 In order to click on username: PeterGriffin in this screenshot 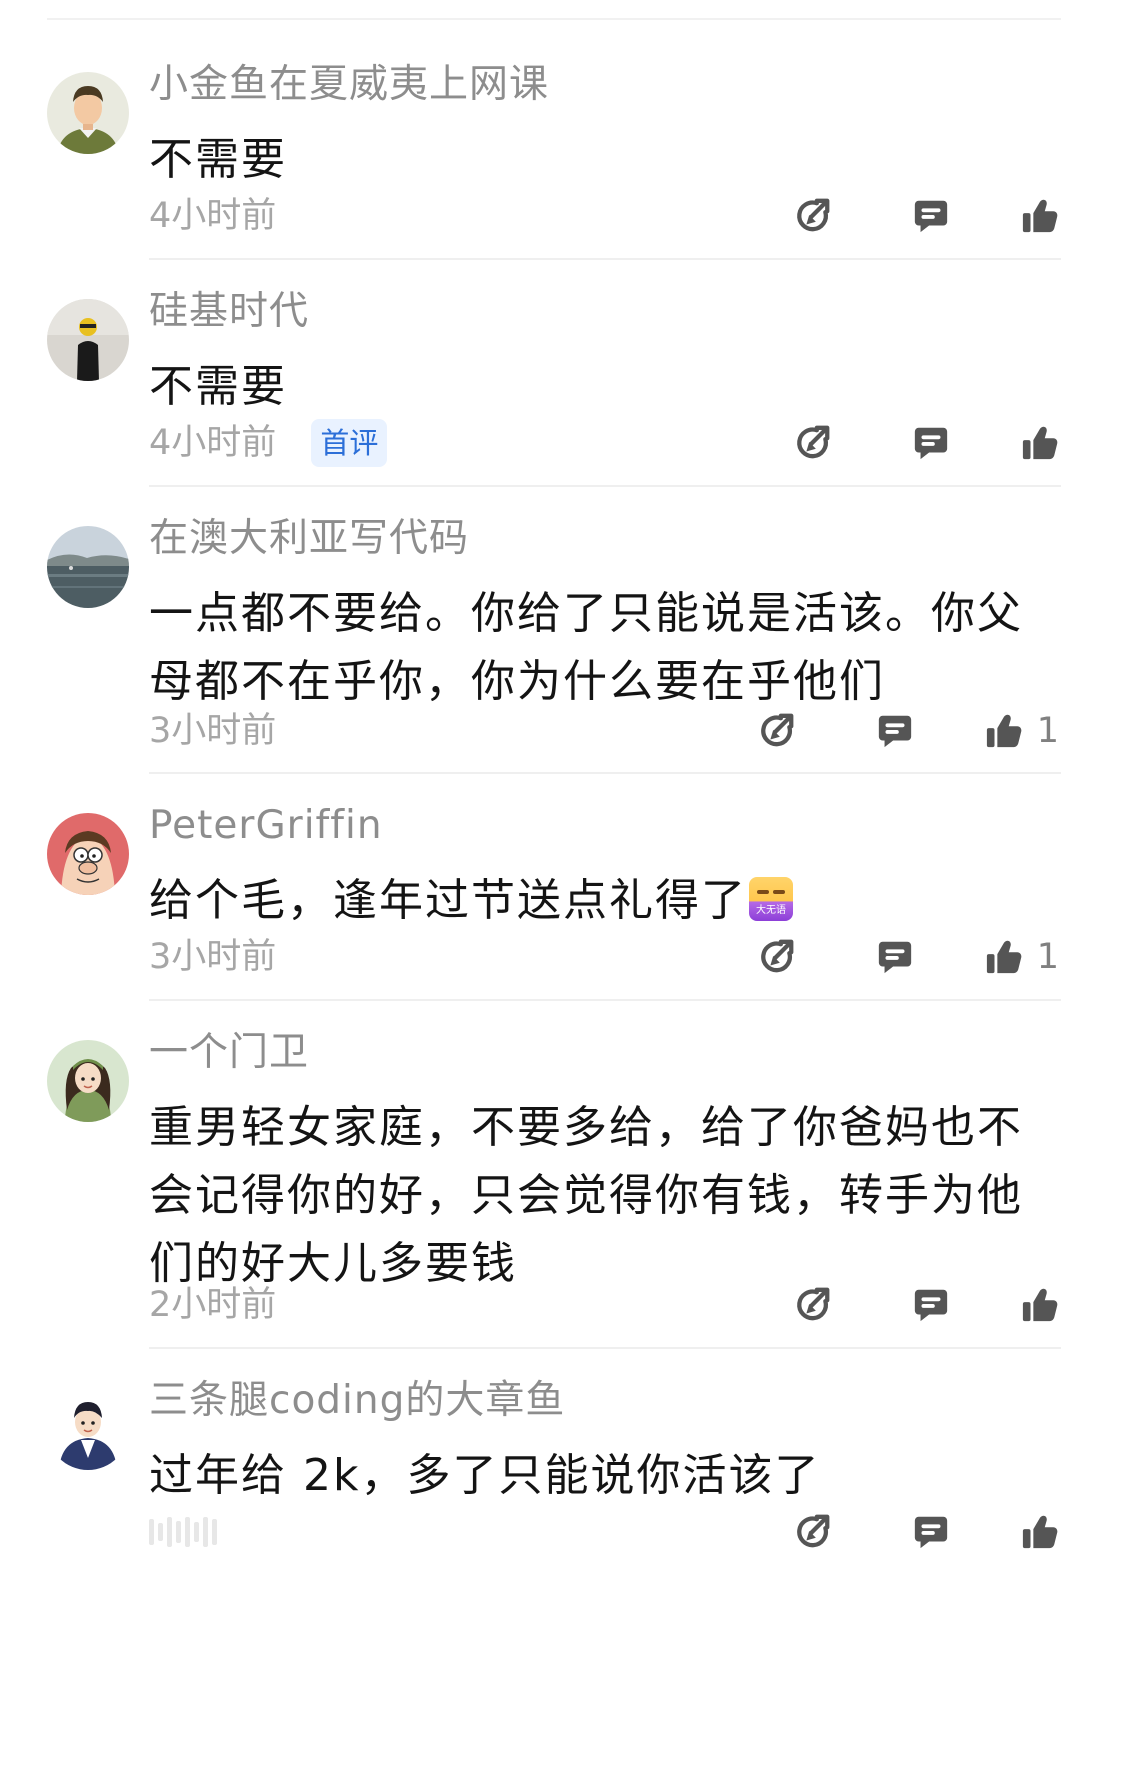, I will do `click(266, 826)`.